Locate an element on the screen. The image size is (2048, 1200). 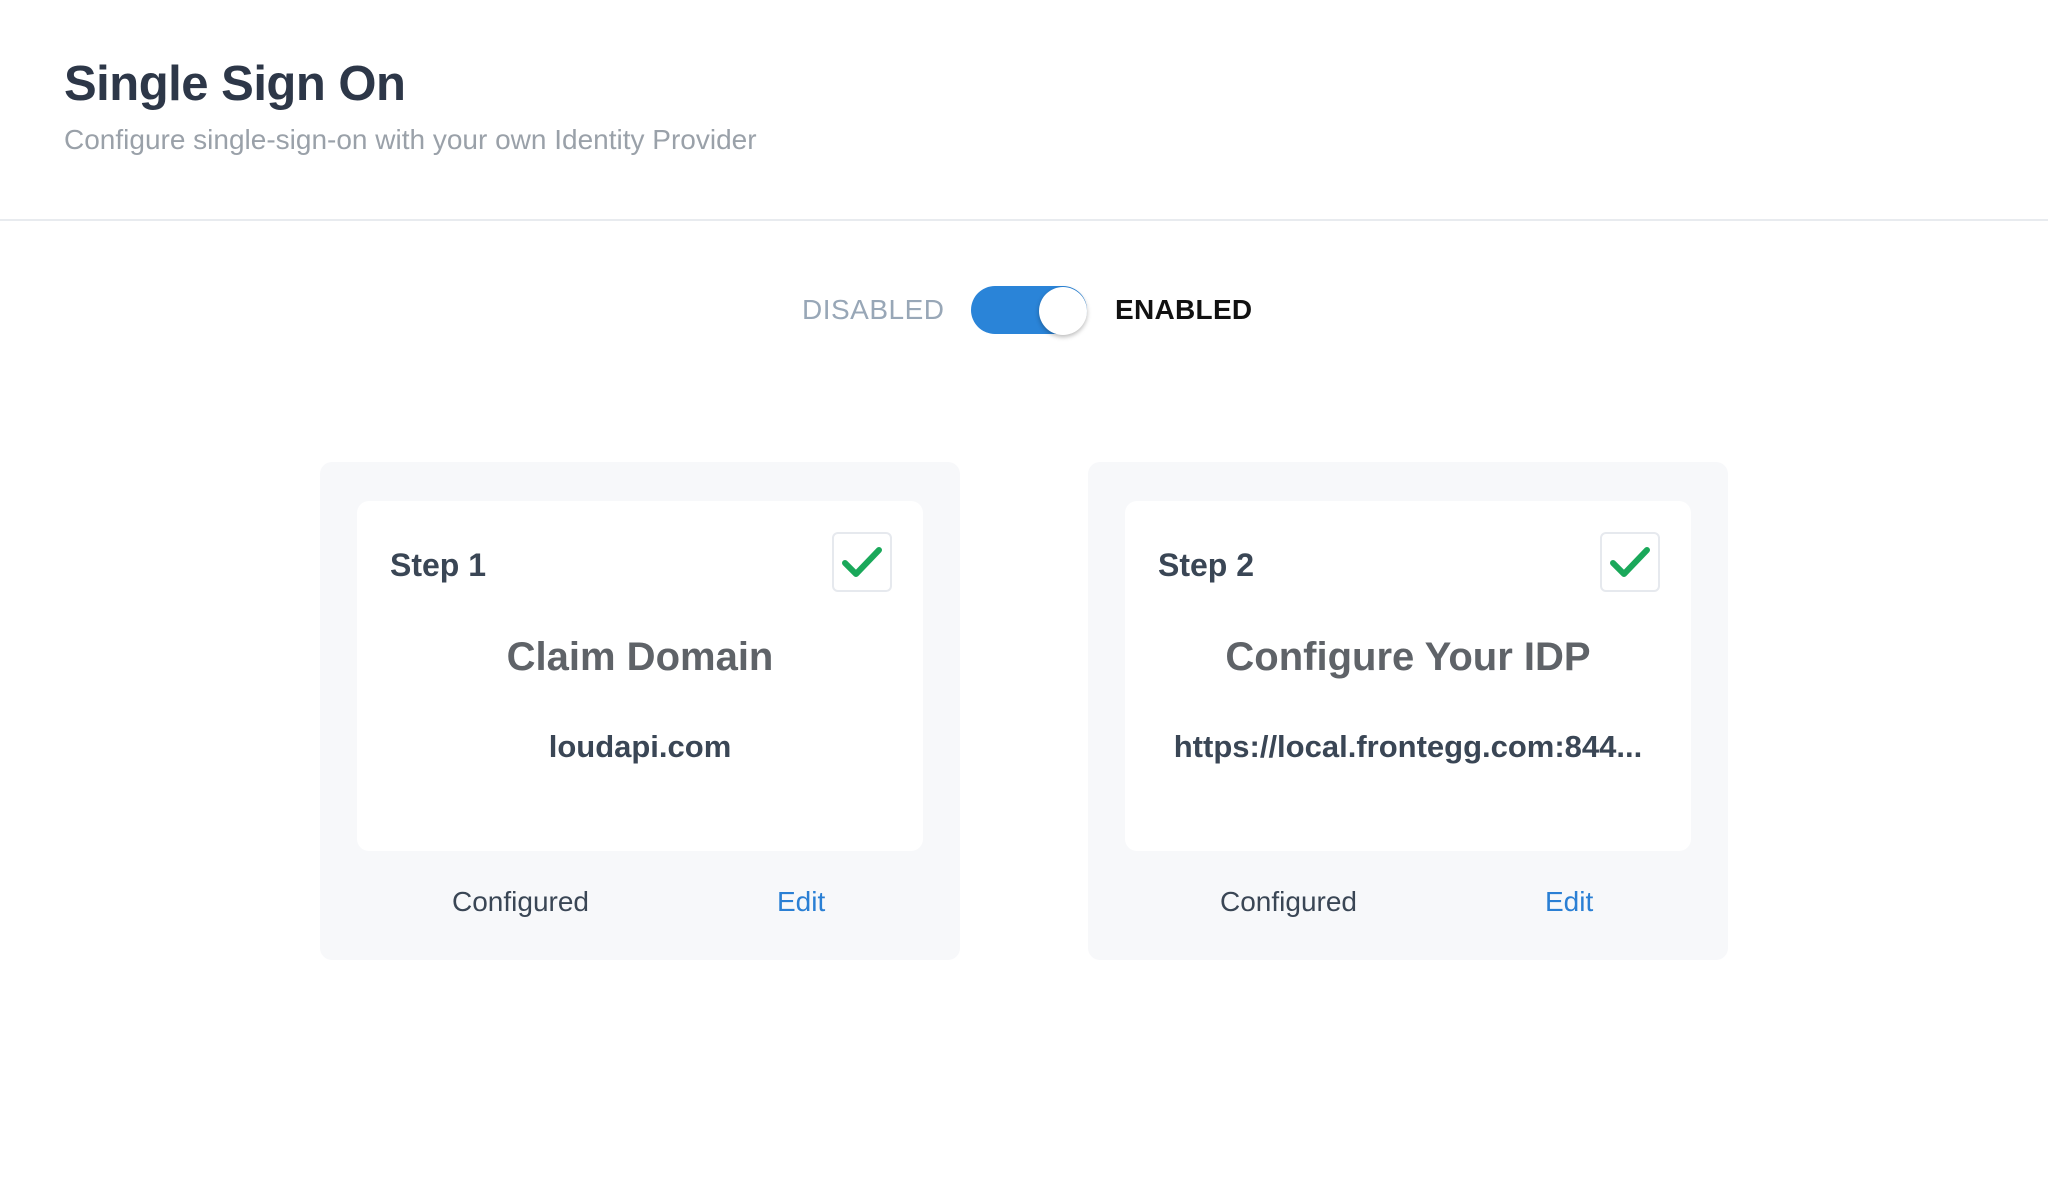
step-number: Step 1 is located at coordinates (438, 565).